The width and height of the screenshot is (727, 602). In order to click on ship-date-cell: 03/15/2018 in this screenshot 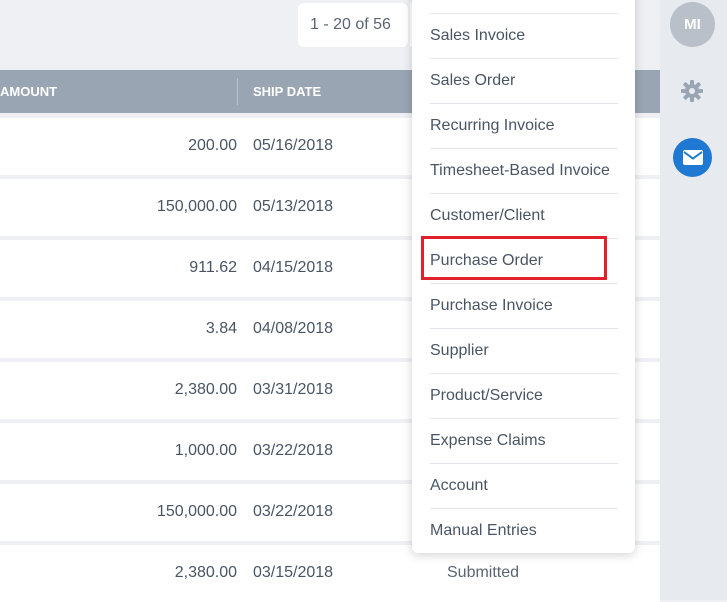, I will do `click(293, 572)`.